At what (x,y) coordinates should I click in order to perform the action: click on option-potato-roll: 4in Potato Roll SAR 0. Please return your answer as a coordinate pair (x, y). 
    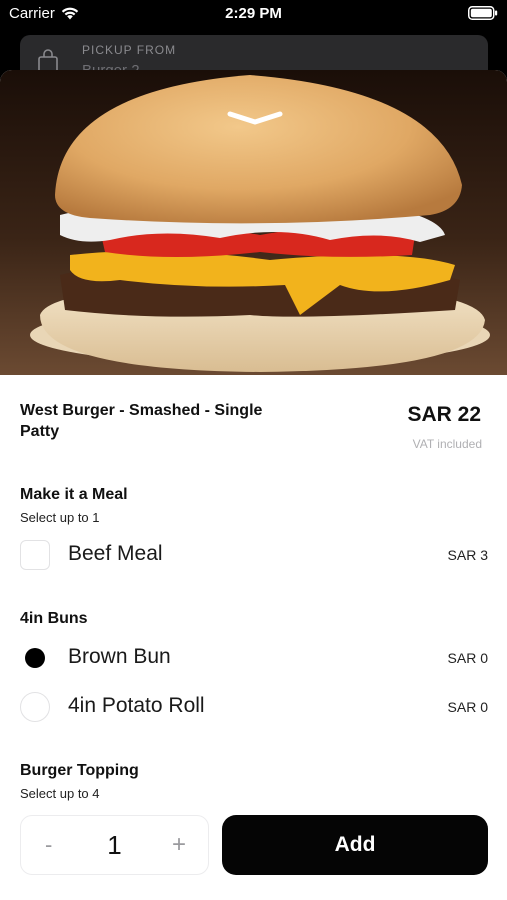
    Looking at the image, I should click on (253, 709).